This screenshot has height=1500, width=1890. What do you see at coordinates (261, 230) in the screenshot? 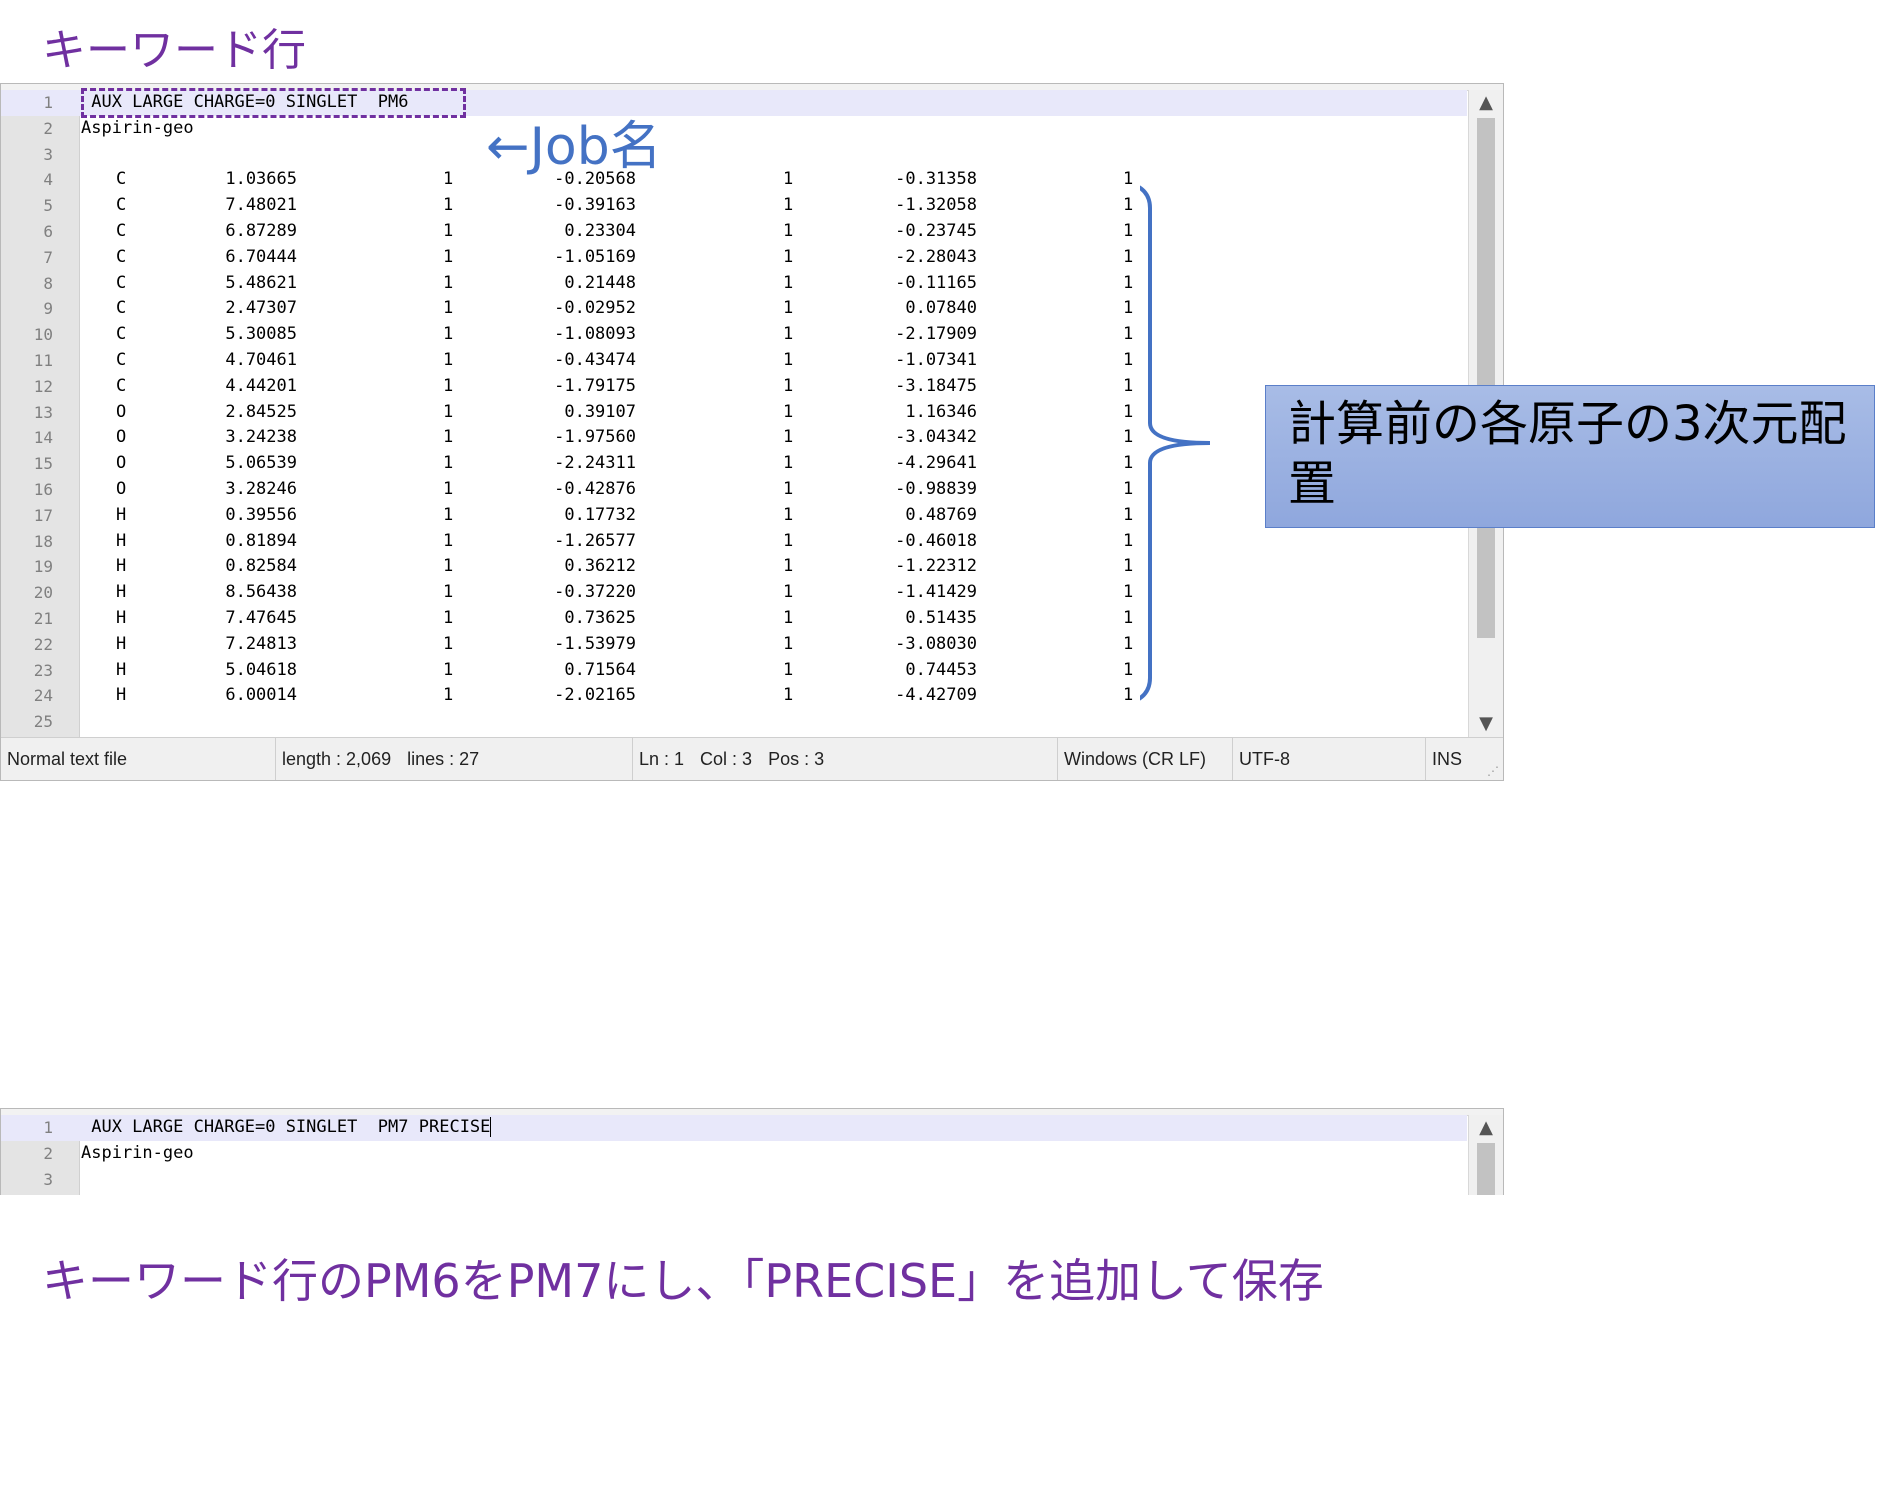
I see `atom-x: 6.87289` at bounding box center [261, 230].